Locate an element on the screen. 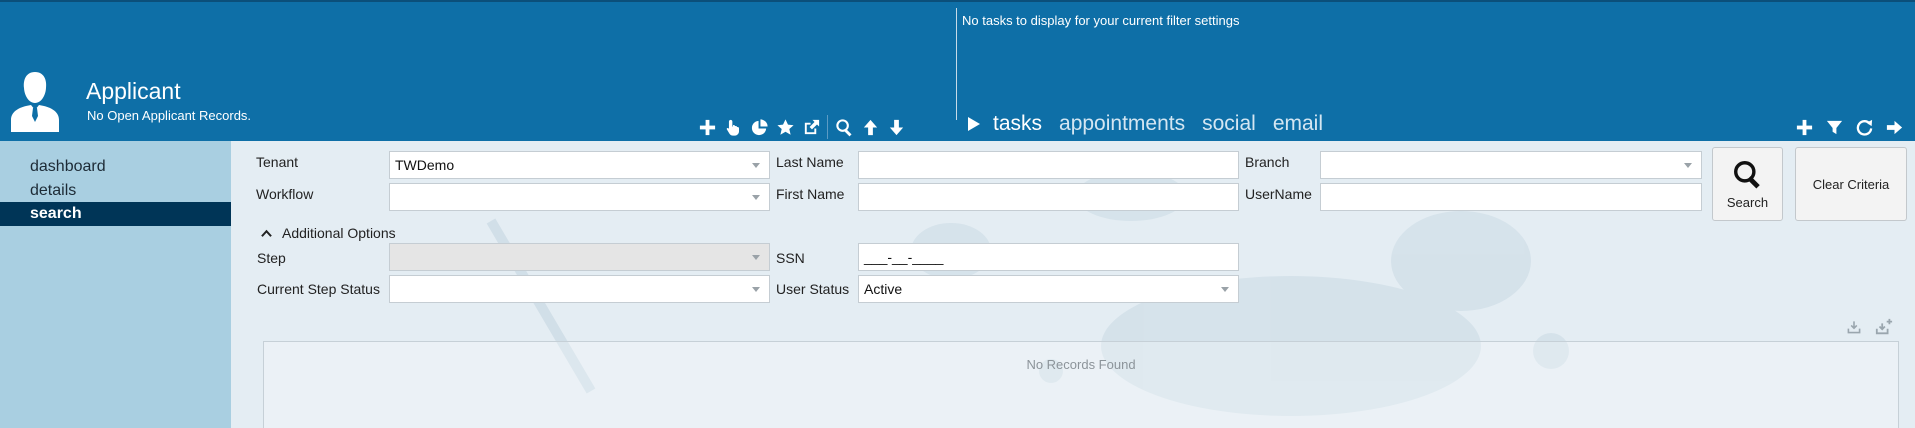  current-step-status-select is located at coordinates (579, 289).